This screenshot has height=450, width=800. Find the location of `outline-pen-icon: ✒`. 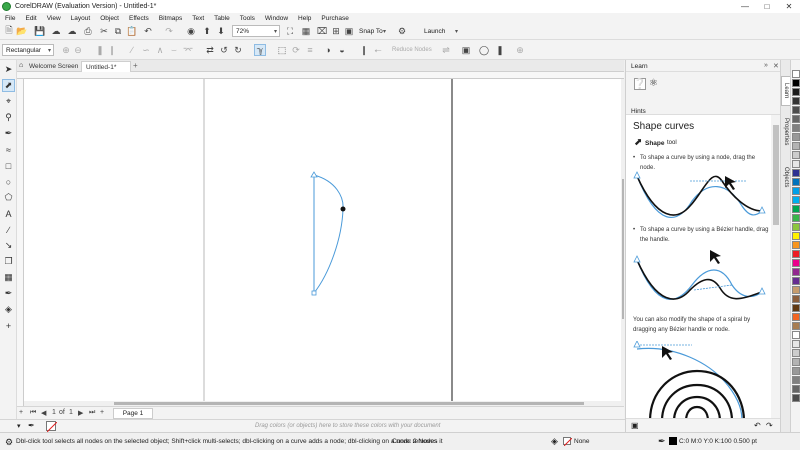

outline-pen-icon: ✒ is located at coordinates (662, 441).